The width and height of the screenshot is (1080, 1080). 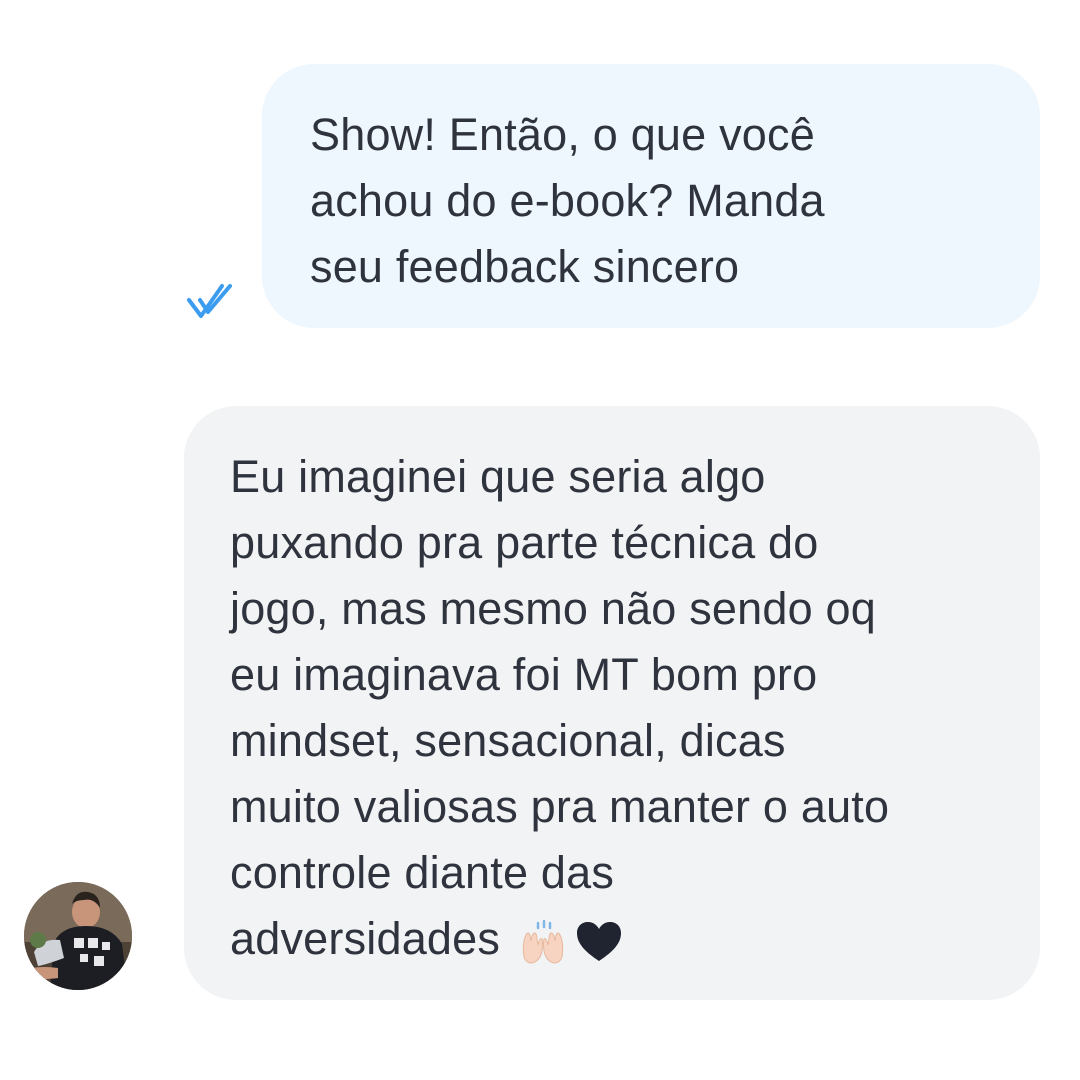 What do you see at coordinates (599, 942) in the screenshot?
I see `black-heart-icon` at bounding box center [599, 942].